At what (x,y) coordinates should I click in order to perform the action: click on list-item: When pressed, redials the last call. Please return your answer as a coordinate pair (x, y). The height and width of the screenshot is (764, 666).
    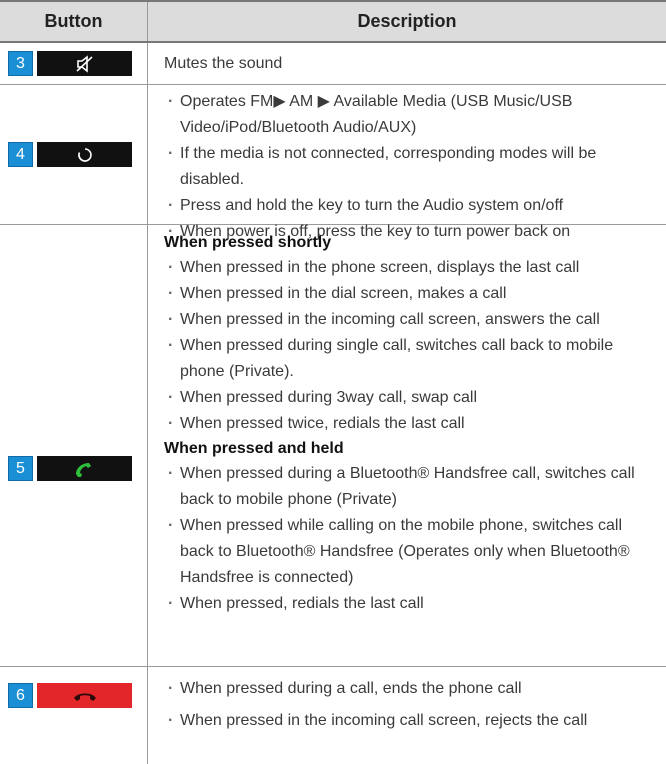
    Looking at the image, I should click on (411, 604).